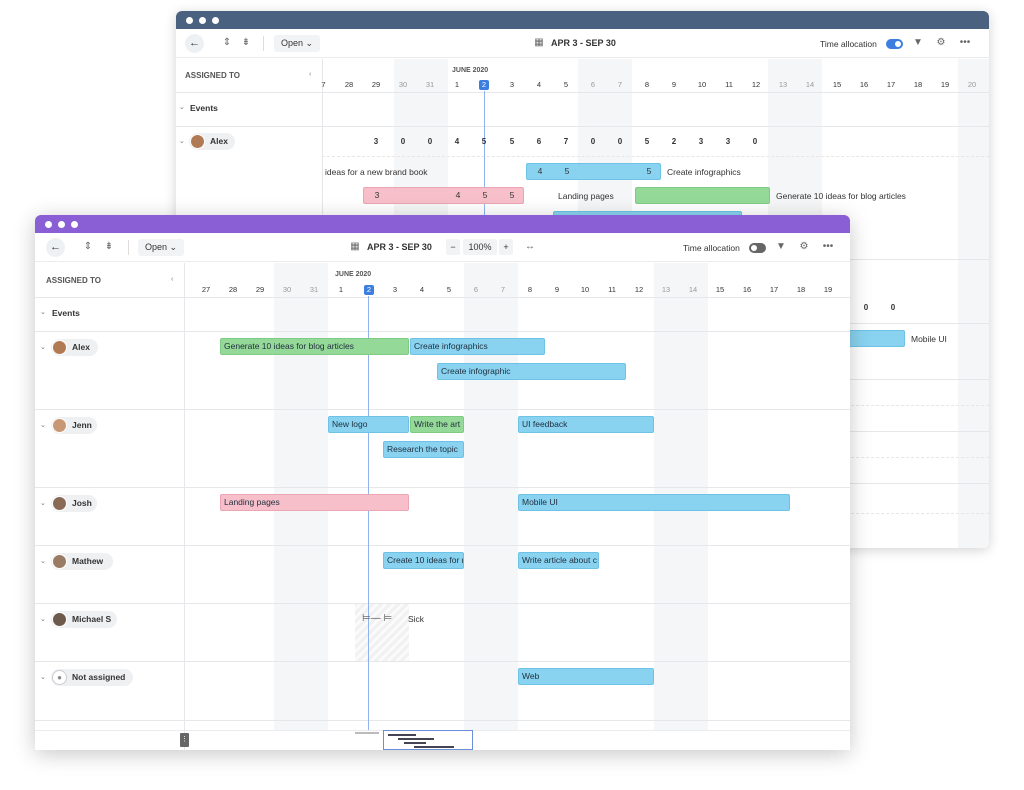 The width and height of the screenshot is (1024, 790). Describe the element at coordinates (929, 339) in the screenshot. I see `task-label: Mobile UI` at that location.